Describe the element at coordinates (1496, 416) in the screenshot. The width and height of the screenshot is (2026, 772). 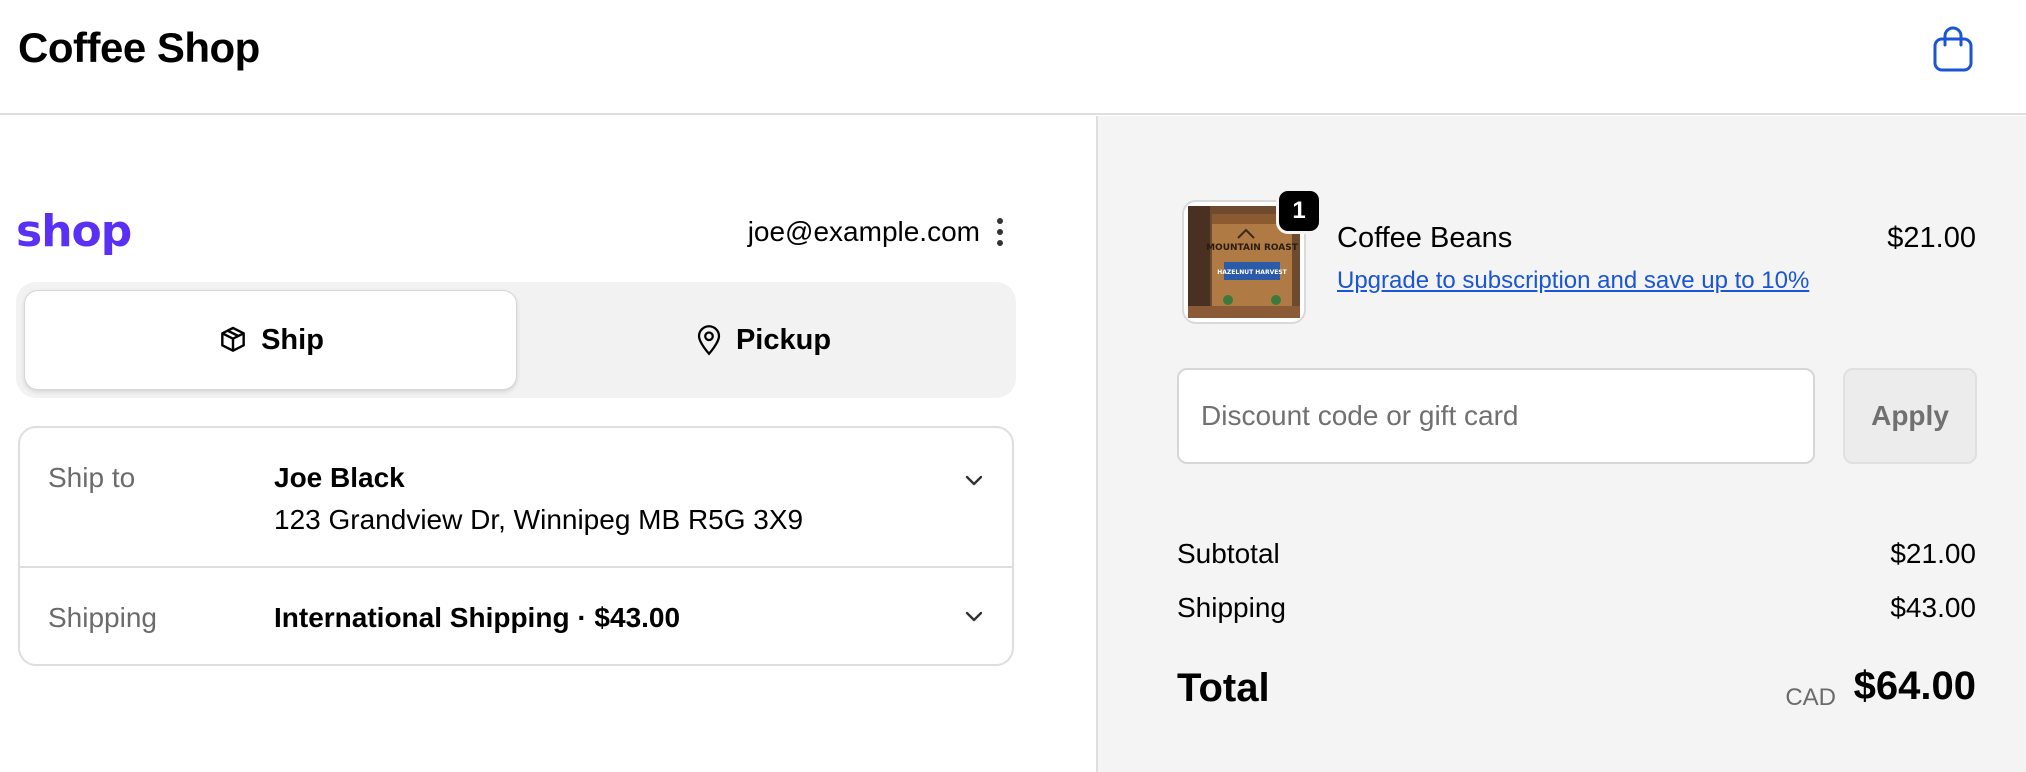
I see `discount-code-input` at that location.